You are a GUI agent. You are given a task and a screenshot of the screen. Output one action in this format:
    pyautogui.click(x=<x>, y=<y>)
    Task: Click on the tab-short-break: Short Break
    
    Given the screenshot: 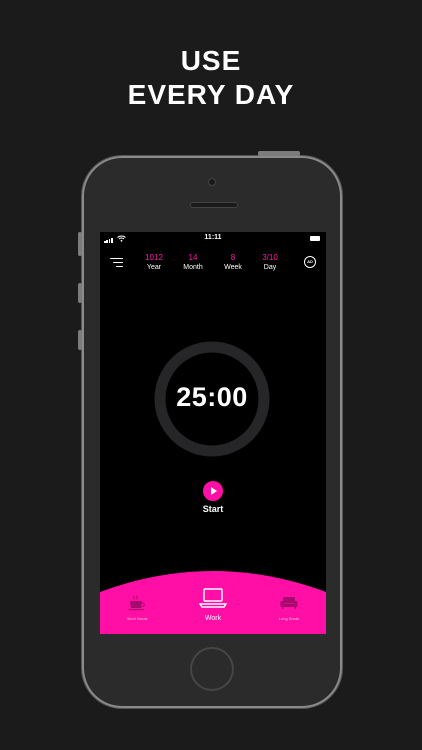 What is the action you would take?
    pyautogui.click(x=137, y=608)
    